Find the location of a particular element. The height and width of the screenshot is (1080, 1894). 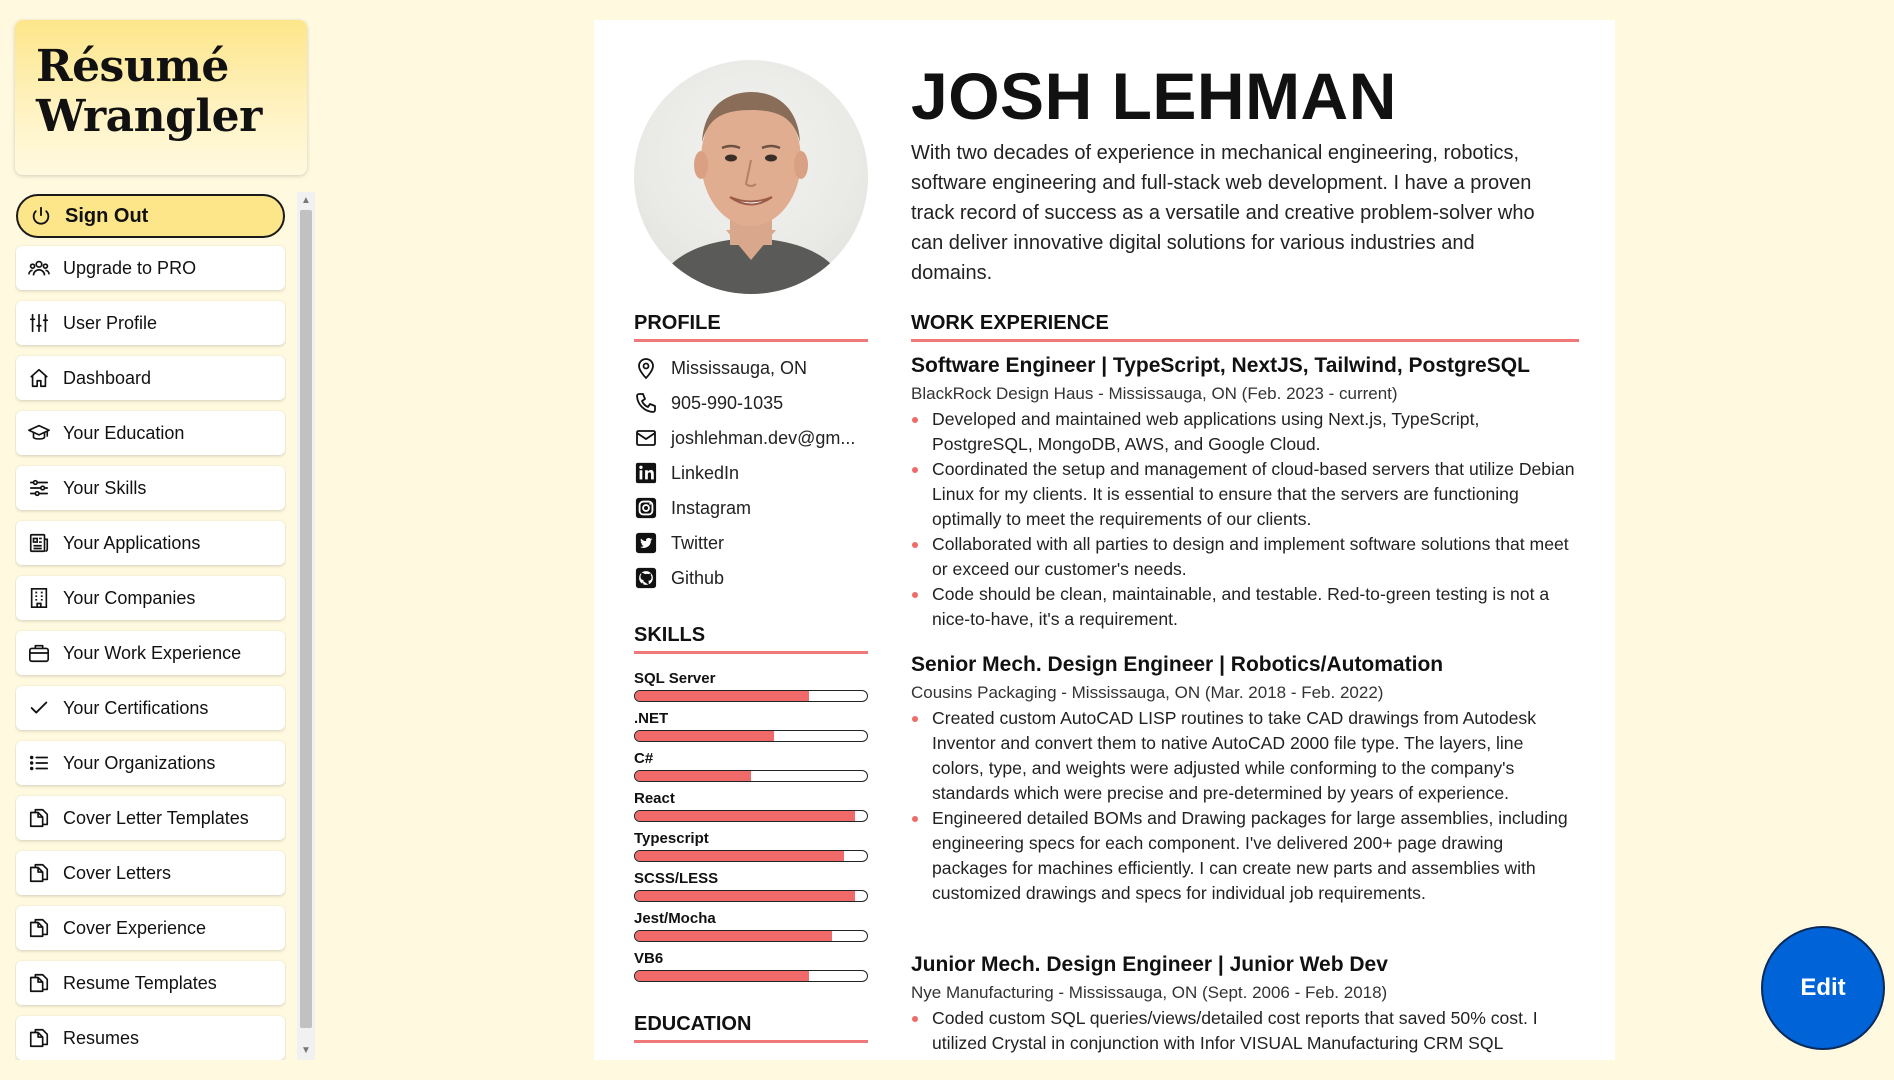

sidebar-item-education: Your Education is located at coordinates (150, 433).